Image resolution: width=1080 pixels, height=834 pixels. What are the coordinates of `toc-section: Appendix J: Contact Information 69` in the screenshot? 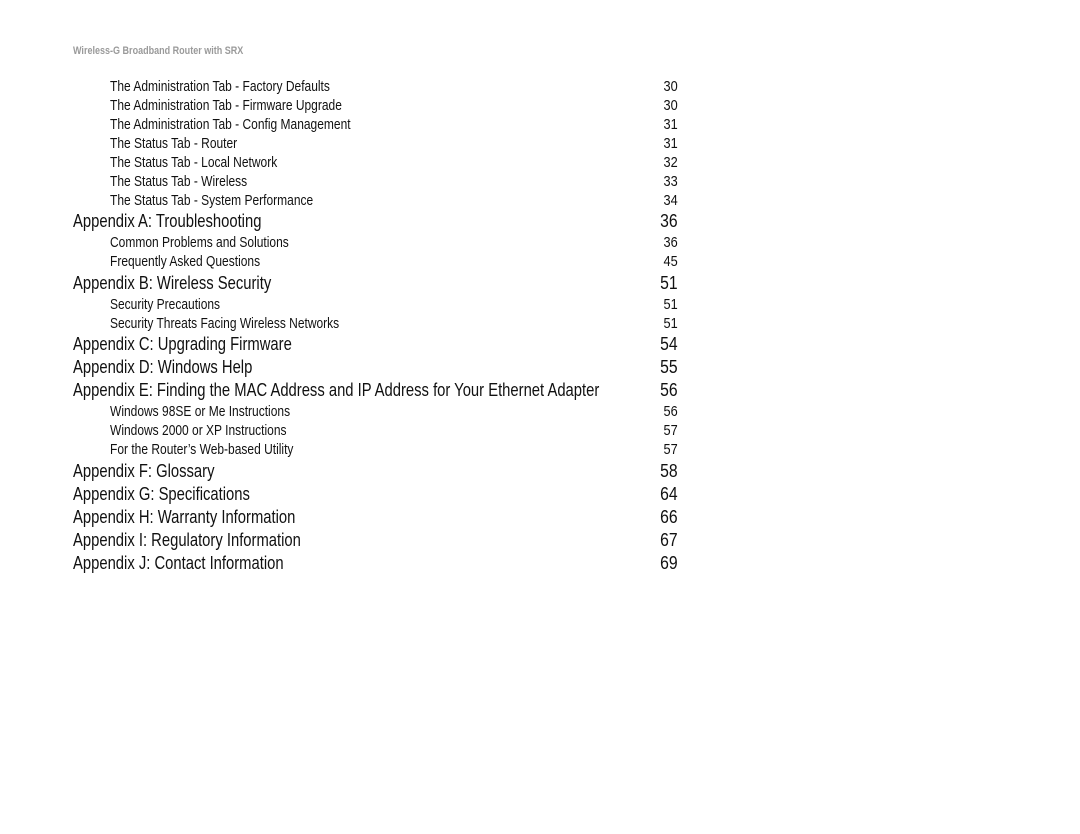 It's located at (540, 563).